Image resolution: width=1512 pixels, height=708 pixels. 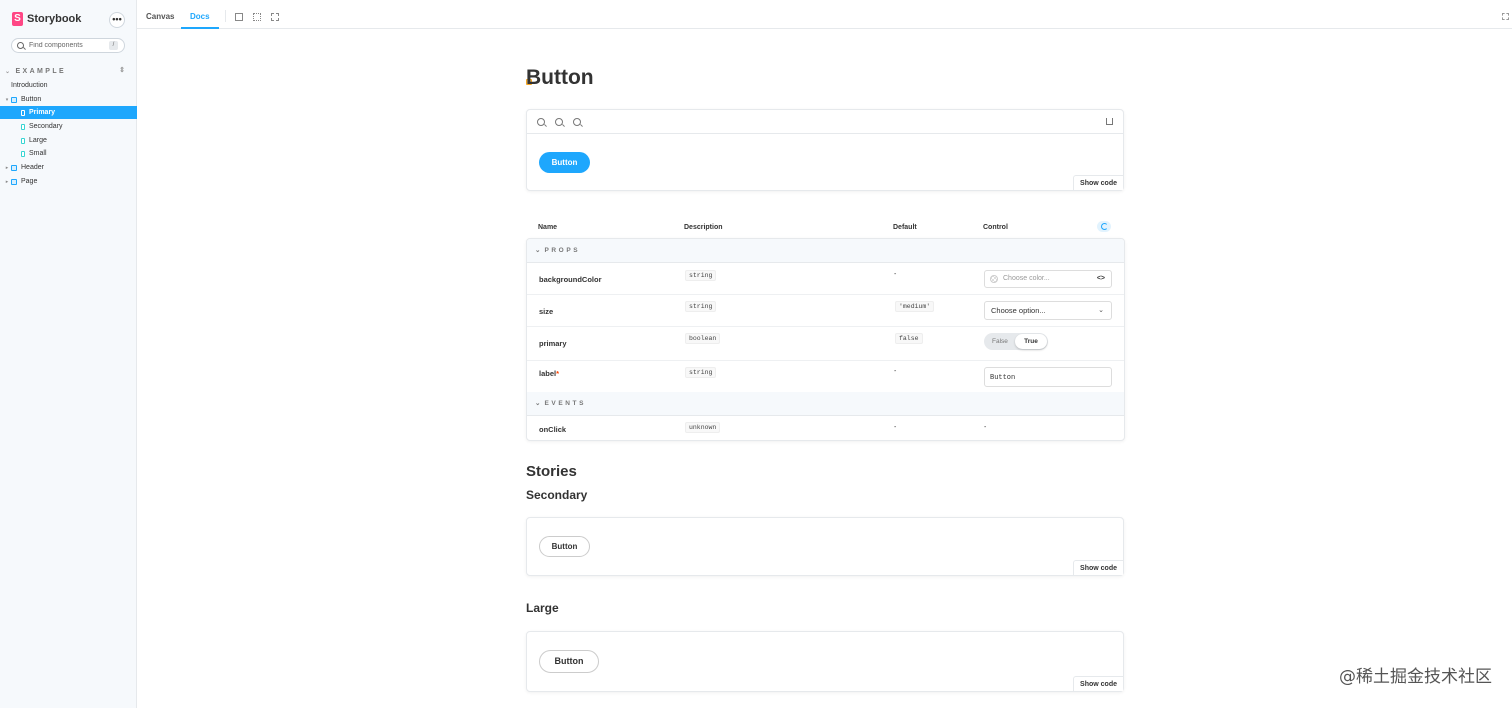 I want to click on search-shortcut-badge: /, so click(x=113, y=45).